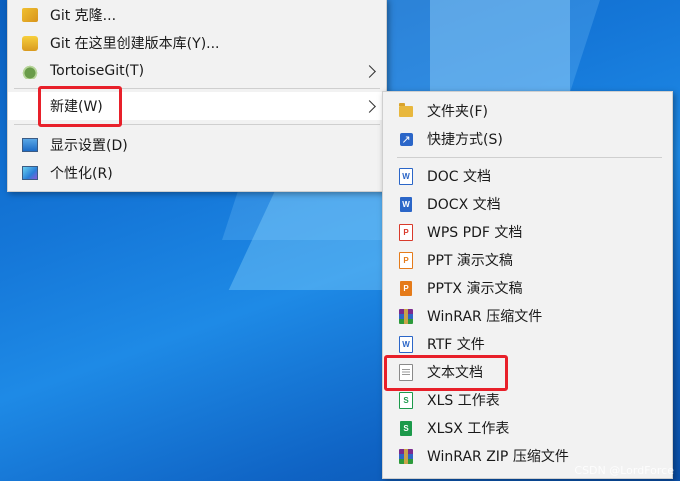 The height and width of the screenshot is (481, 680). Describe the element at coordinates (406, 316) in the screenshot. I see `winrar-icon` at that location.